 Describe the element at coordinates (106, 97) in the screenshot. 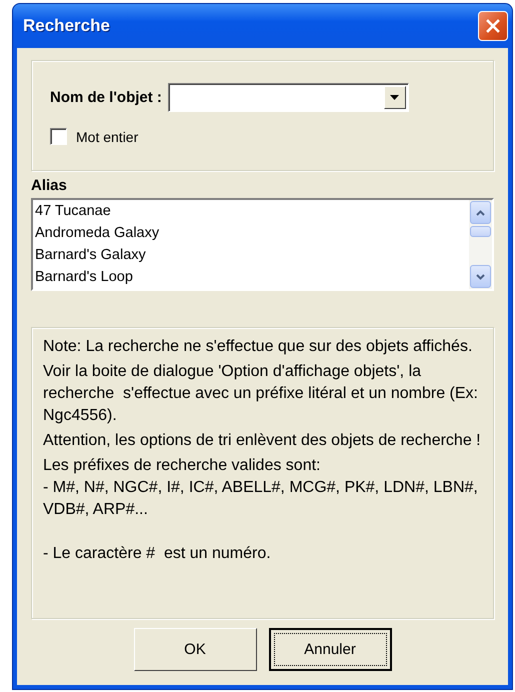

I see `object-name-label: Nom de l'objet :` at that location.